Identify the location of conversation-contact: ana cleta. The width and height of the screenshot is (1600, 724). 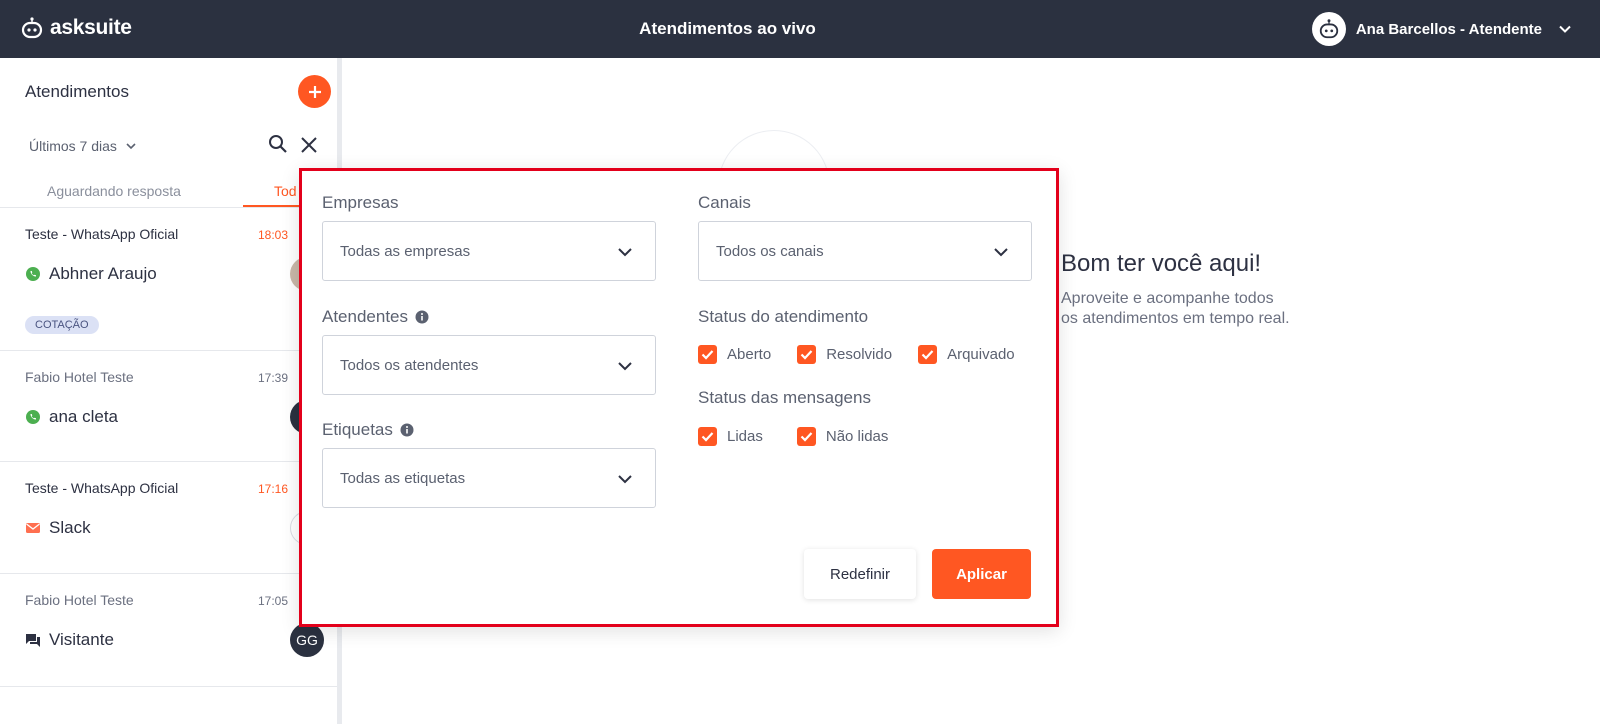
(83, 416).